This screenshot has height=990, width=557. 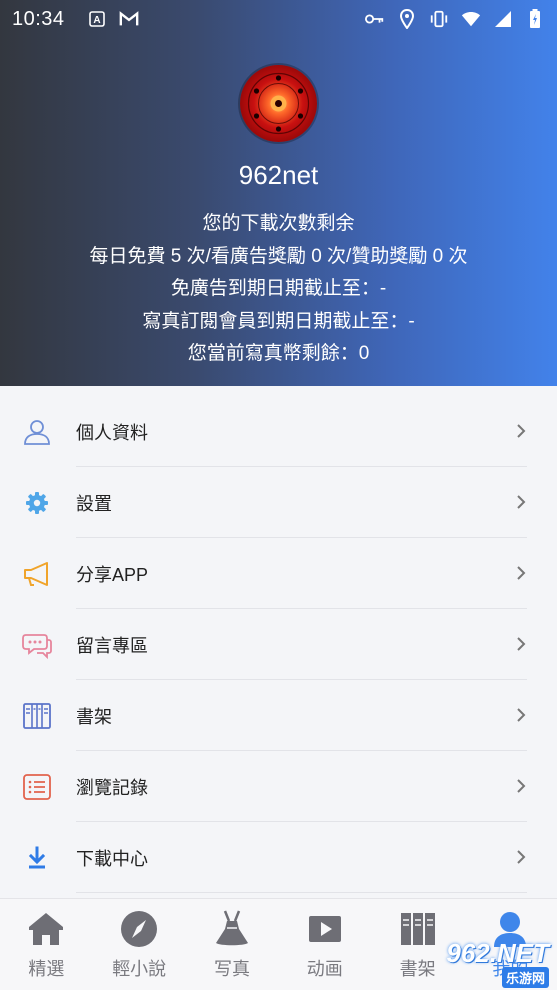 What do you see at coordinates (535, 19) in the screenshot?
I see `battery-charging-icon` at bounding box center [535, 19].